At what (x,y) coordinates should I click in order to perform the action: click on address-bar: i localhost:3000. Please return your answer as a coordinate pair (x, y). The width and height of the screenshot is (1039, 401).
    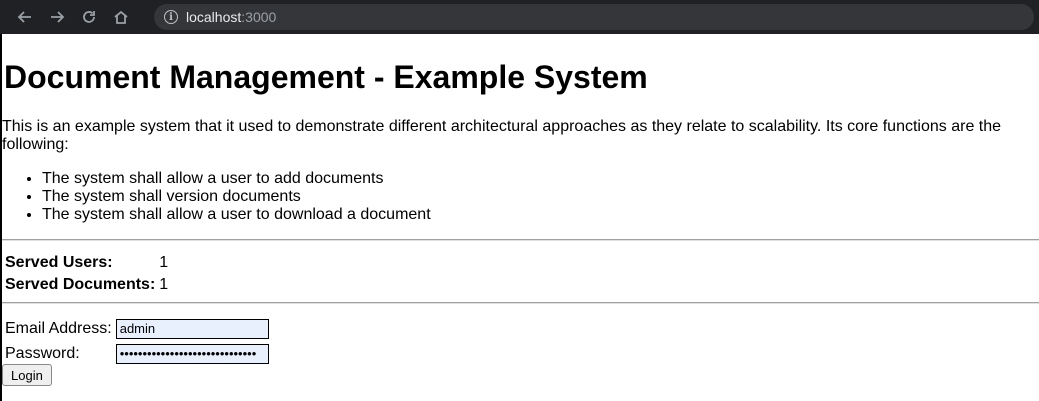
    Looking at the image, I should click on (594, 17).